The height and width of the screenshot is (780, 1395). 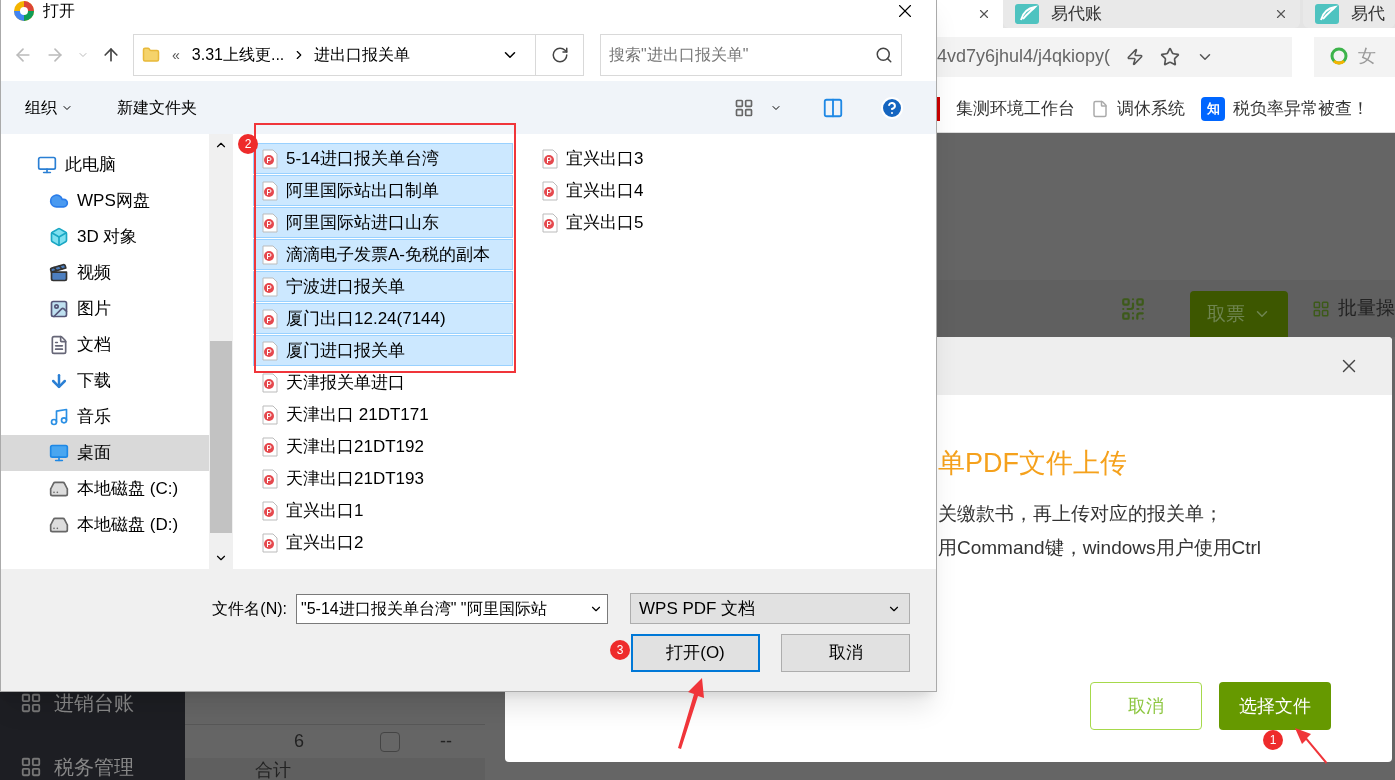 I want to click on breadcrumb-overflow: «, so click(x=176, y=55).